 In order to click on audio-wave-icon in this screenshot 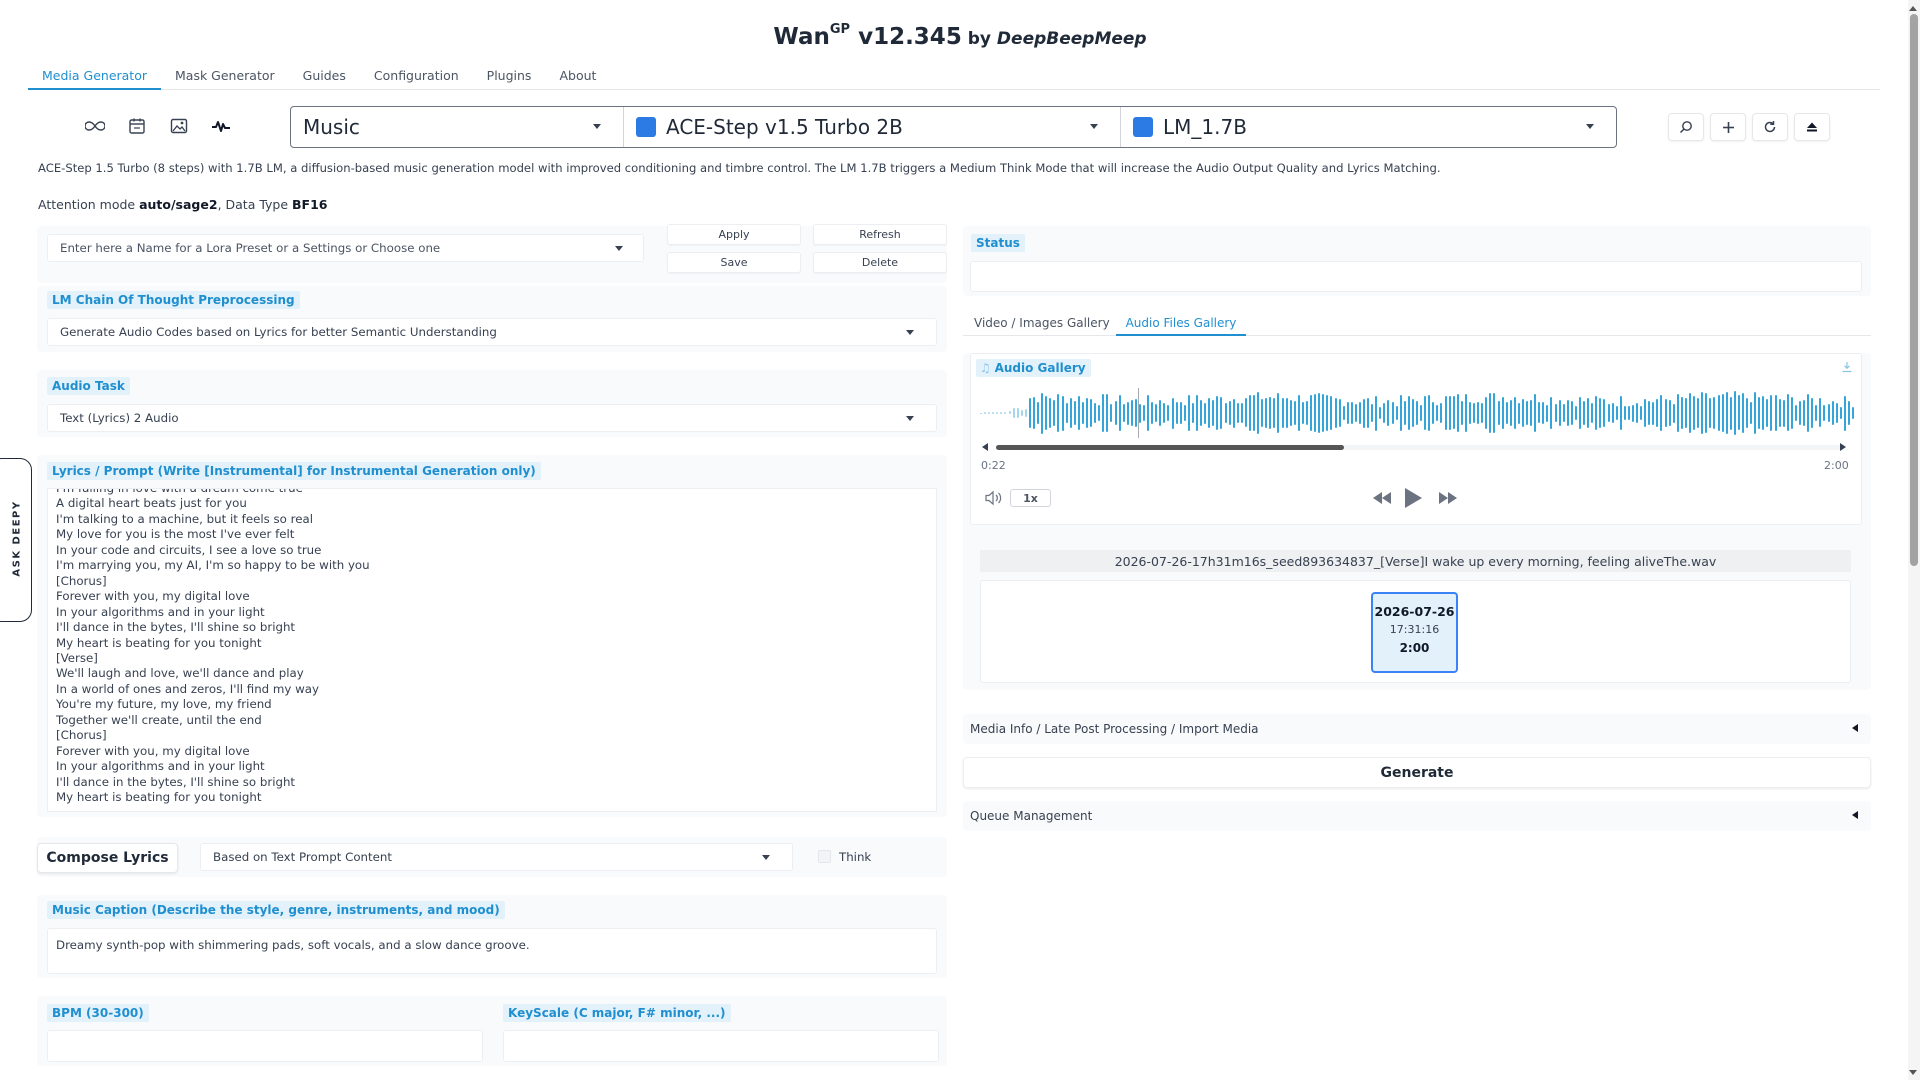, I will do `click(221, 126)`.